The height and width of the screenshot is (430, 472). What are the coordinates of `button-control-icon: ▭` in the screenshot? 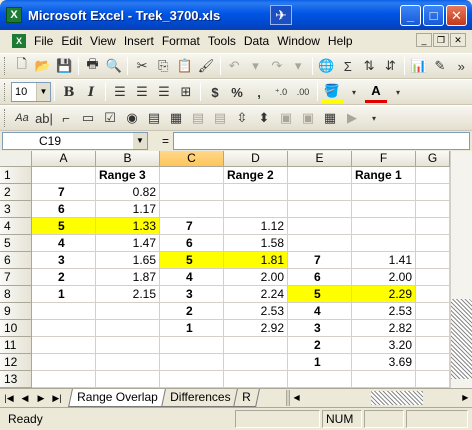 It's located at (88, 118).